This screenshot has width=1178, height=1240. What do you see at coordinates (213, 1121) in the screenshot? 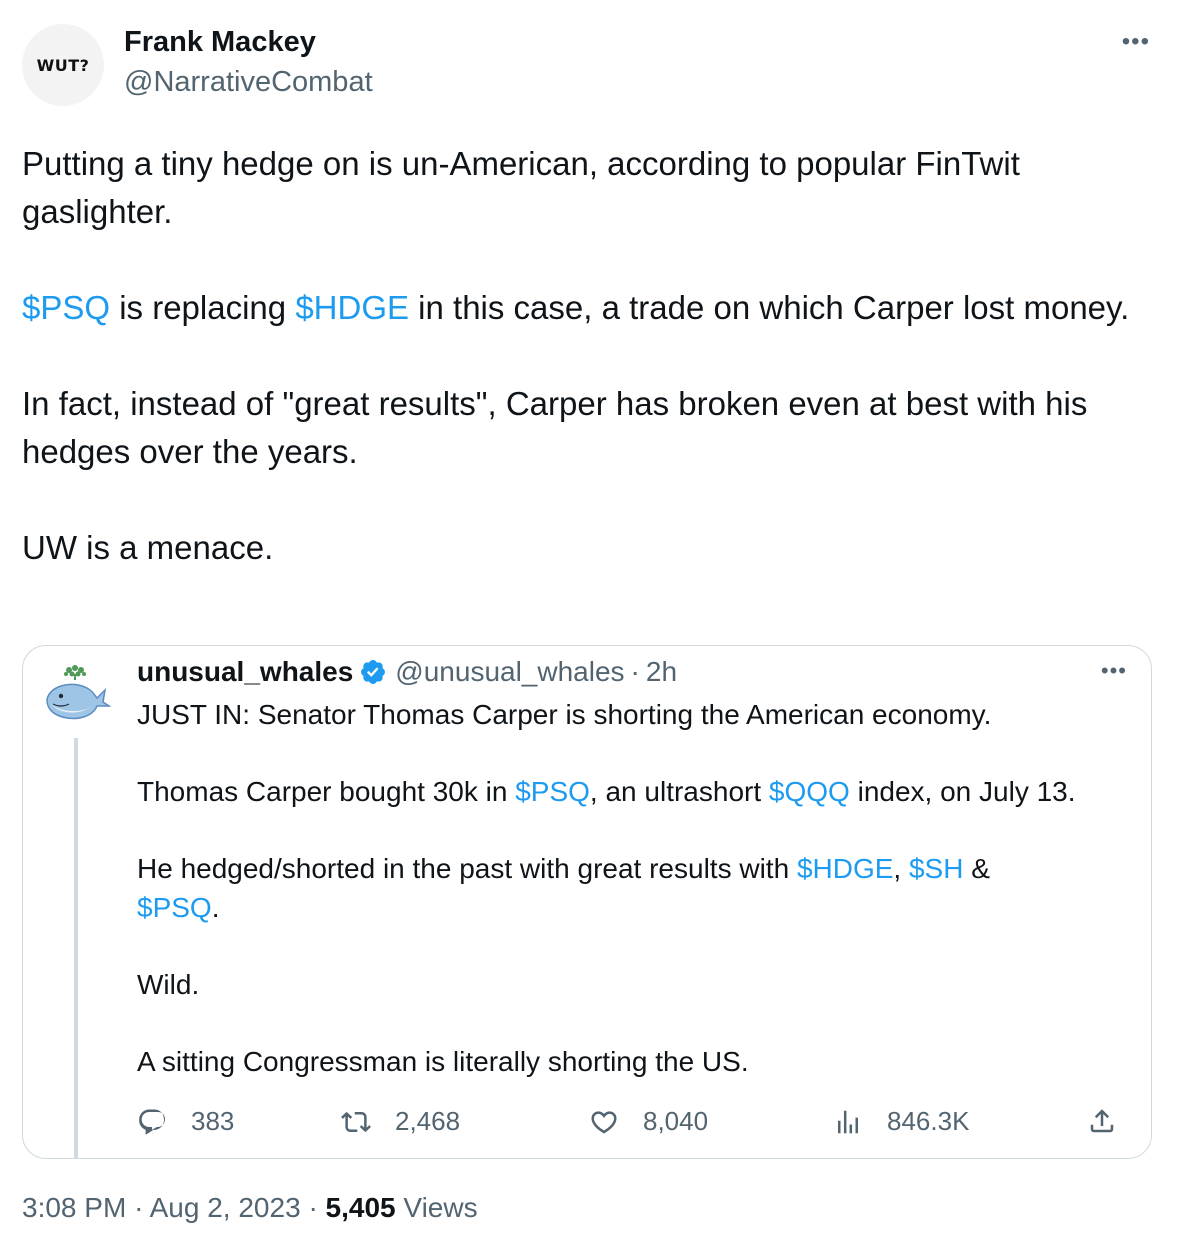
I see `reply-count: 383` at bounding box center [213, 1121].